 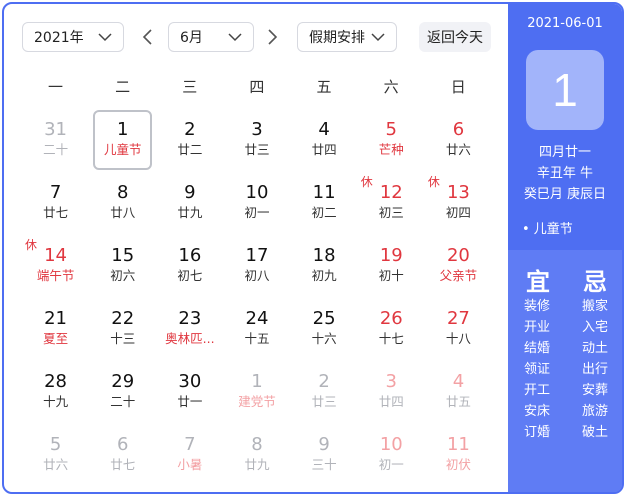 I want to click on weekday-label: 六, so click(x=391, y=87).